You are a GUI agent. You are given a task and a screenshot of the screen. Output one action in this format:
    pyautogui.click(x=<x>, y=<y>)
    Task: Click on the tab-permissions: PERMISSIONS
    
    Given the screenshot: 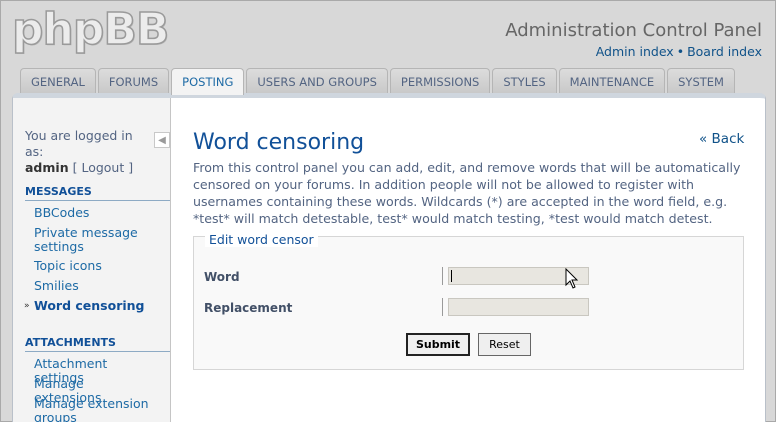 What is the action you would take?
    pyautogui.click(x=440, y=81)
    